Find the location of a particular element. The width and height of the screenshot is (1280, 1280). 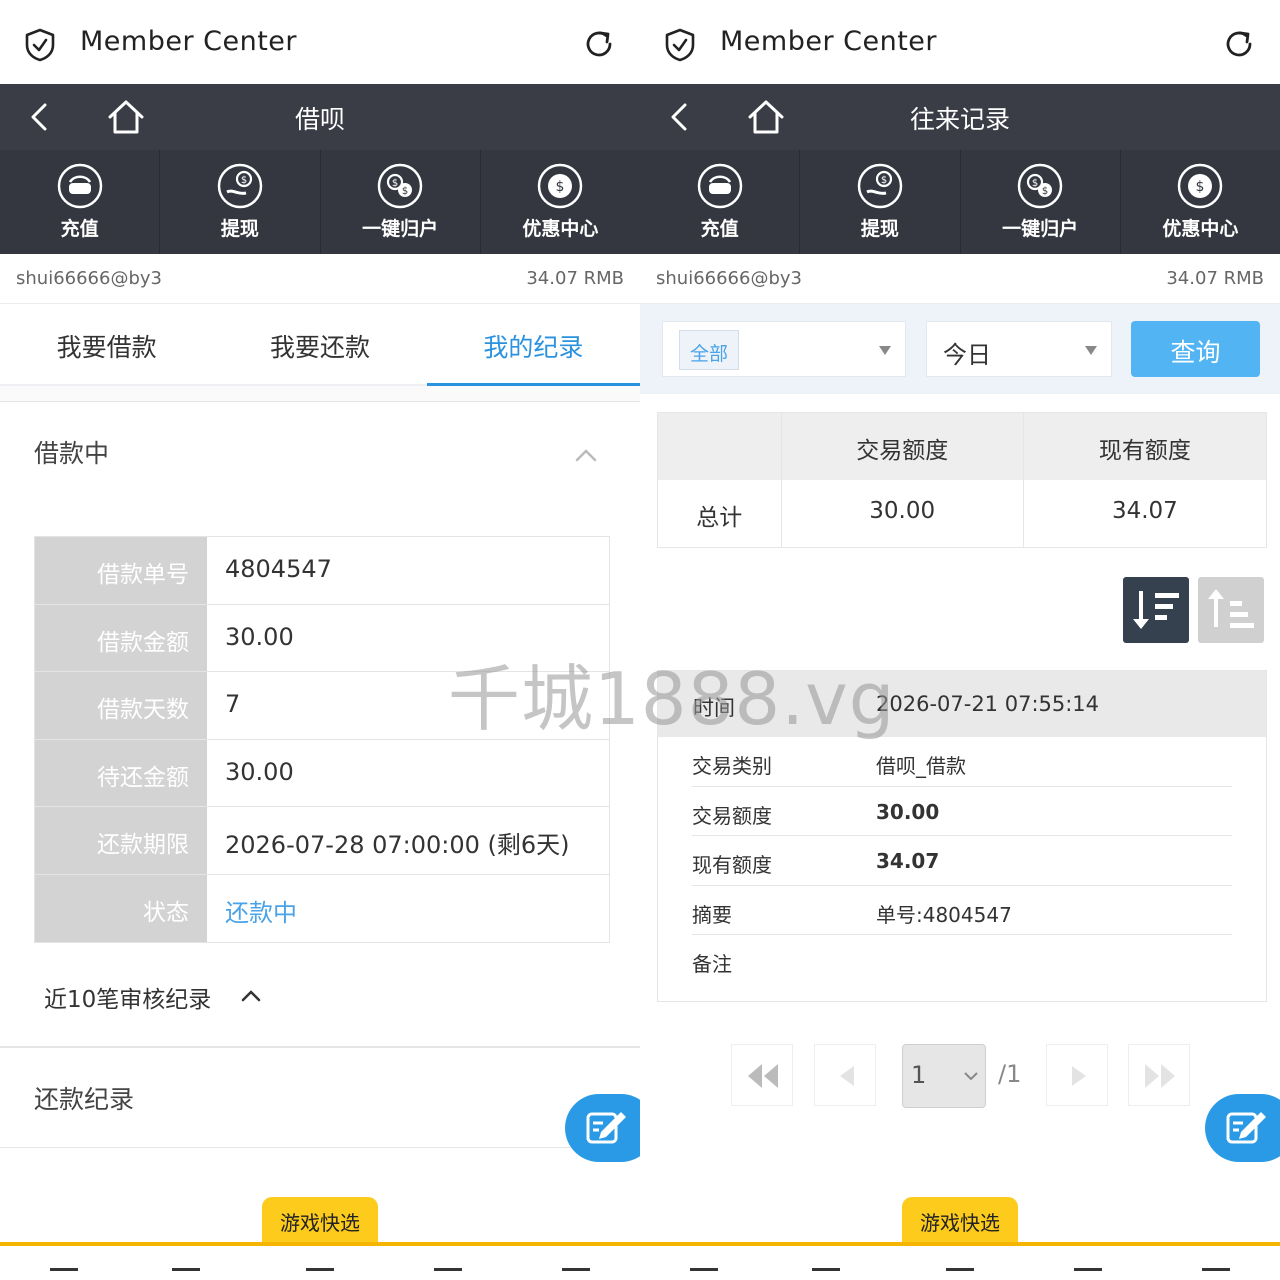

promotion-icon: $ is located at coordinates (560, 186).